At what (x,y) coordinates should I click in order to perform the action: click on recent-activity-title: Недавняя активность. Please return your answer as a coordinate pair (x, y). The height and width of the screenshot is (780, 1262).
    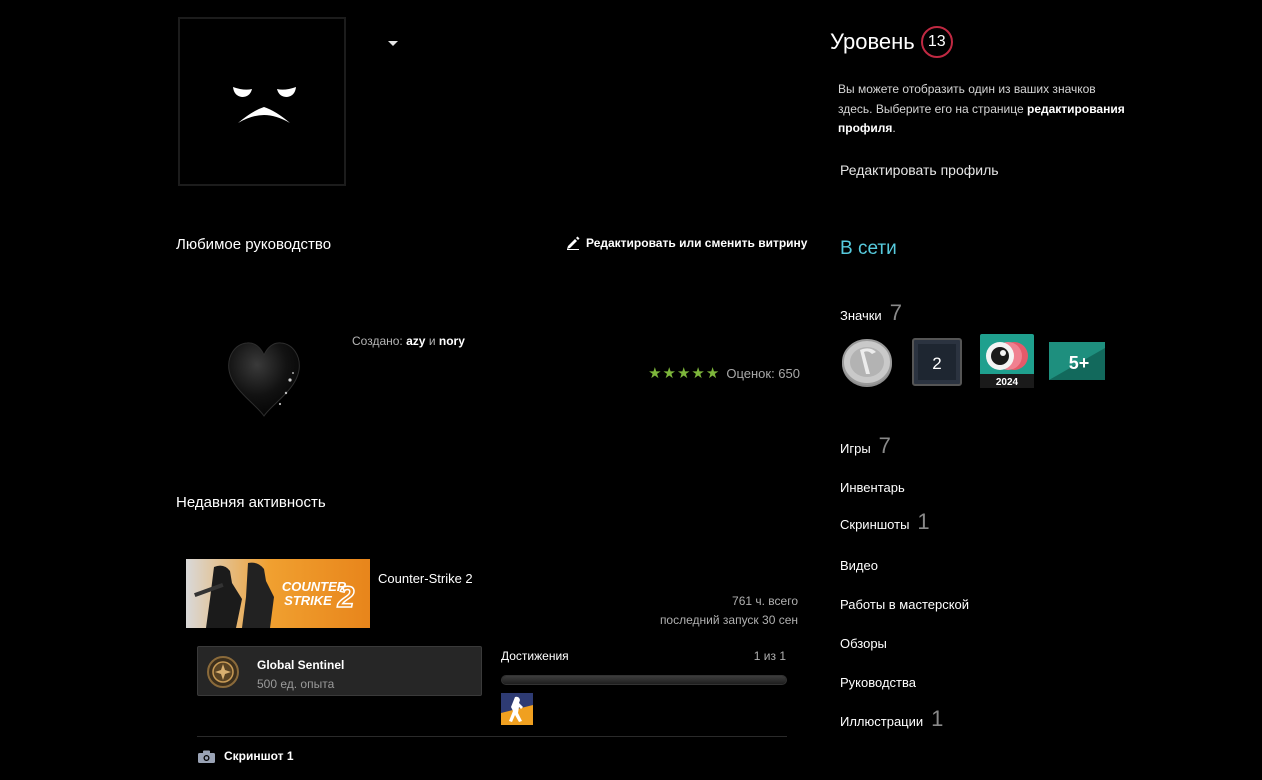
    Looking at the image, I should click on (251, 502).